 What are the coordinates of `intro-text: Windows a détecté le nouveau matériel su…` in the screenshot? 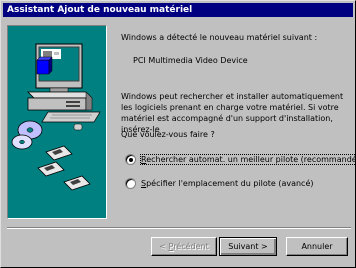 It's located at (219, 37).